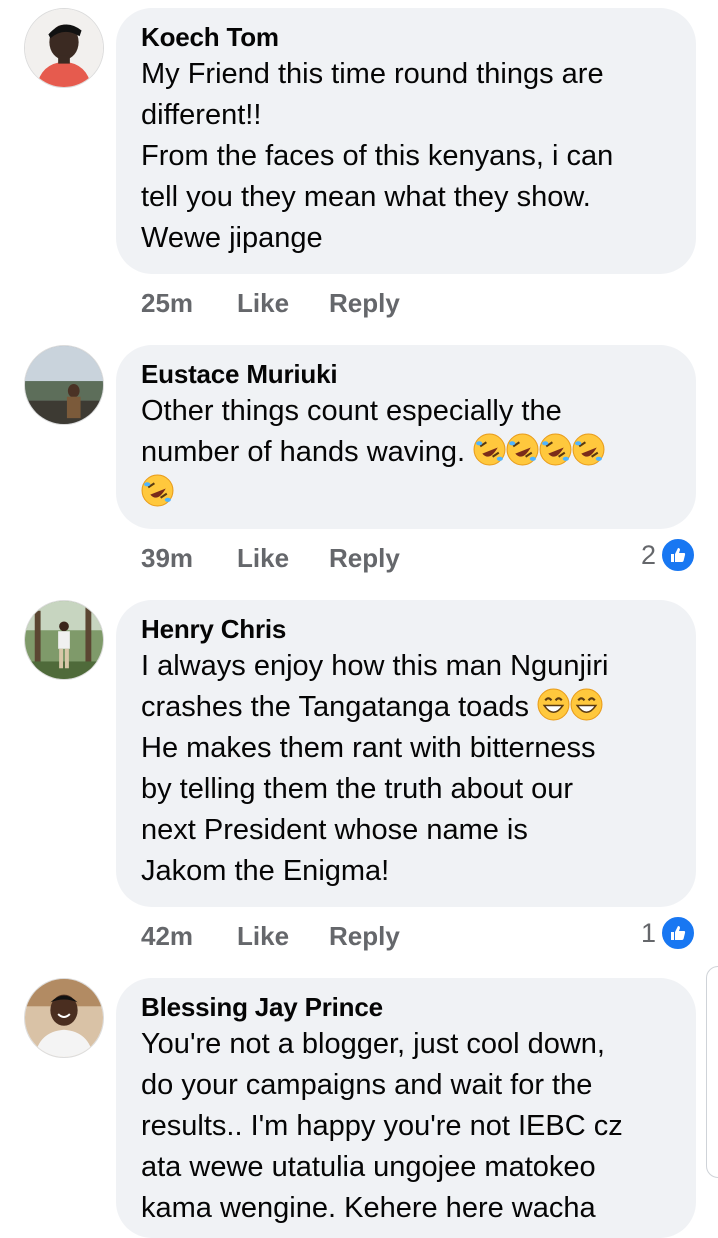  What do you see at coordinates (648, 554) in the screenshot?
I see `reaction-count: 2` at bounding box center [648, 554].